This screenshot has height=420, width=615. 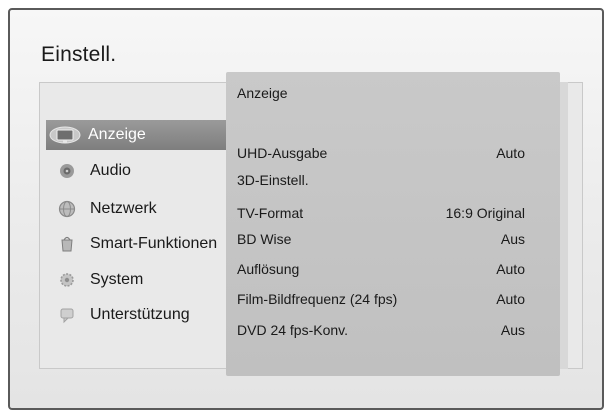 I want to click on sidebar-item-audio: Audio, so click(x=136, y=171).